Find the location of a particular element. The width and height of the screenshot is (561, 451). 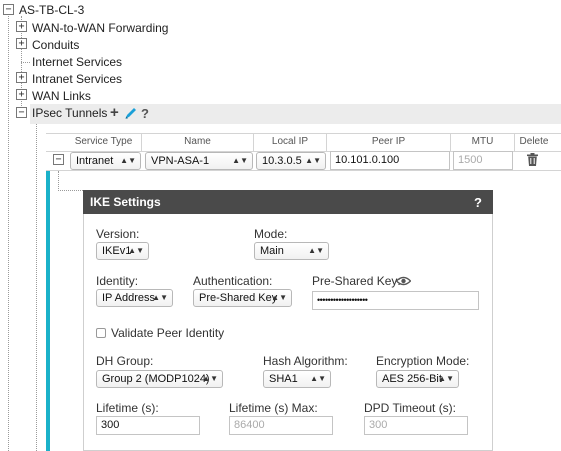

column-header-mtu: MTU is located at coordinates (483, 142).